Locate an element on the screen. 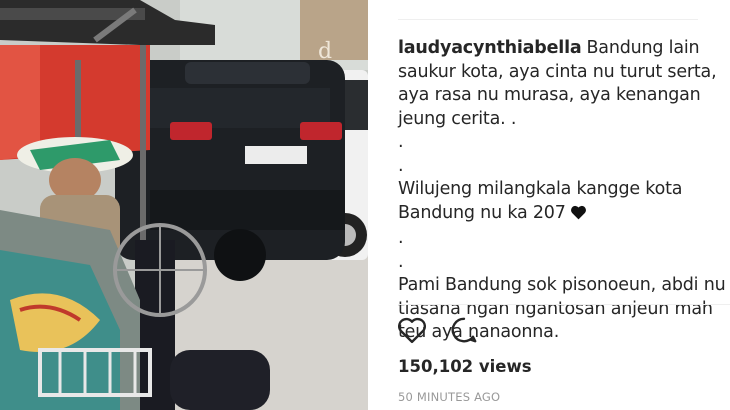 Image resolution: width=730 pixels, height=410 pixels. actions-divider is located at coordinates (564, 304).